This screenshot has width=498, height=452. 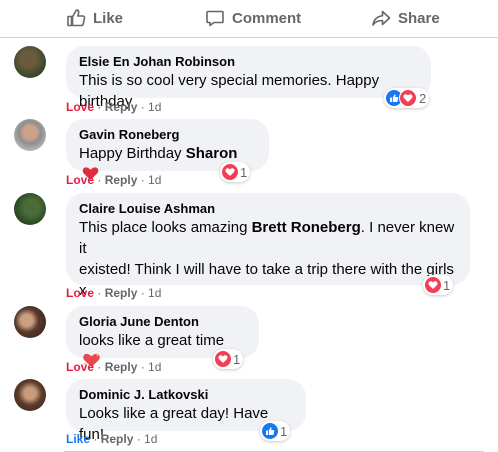 I want to click on comment-author: Dominic J. Latkovski, so click(x=186, y=395).